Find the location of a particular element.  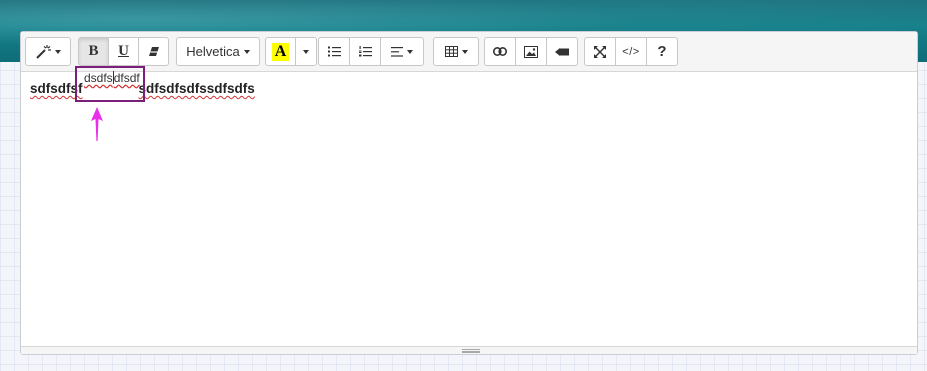

bold-button: B is located at coordinates (93, 51).